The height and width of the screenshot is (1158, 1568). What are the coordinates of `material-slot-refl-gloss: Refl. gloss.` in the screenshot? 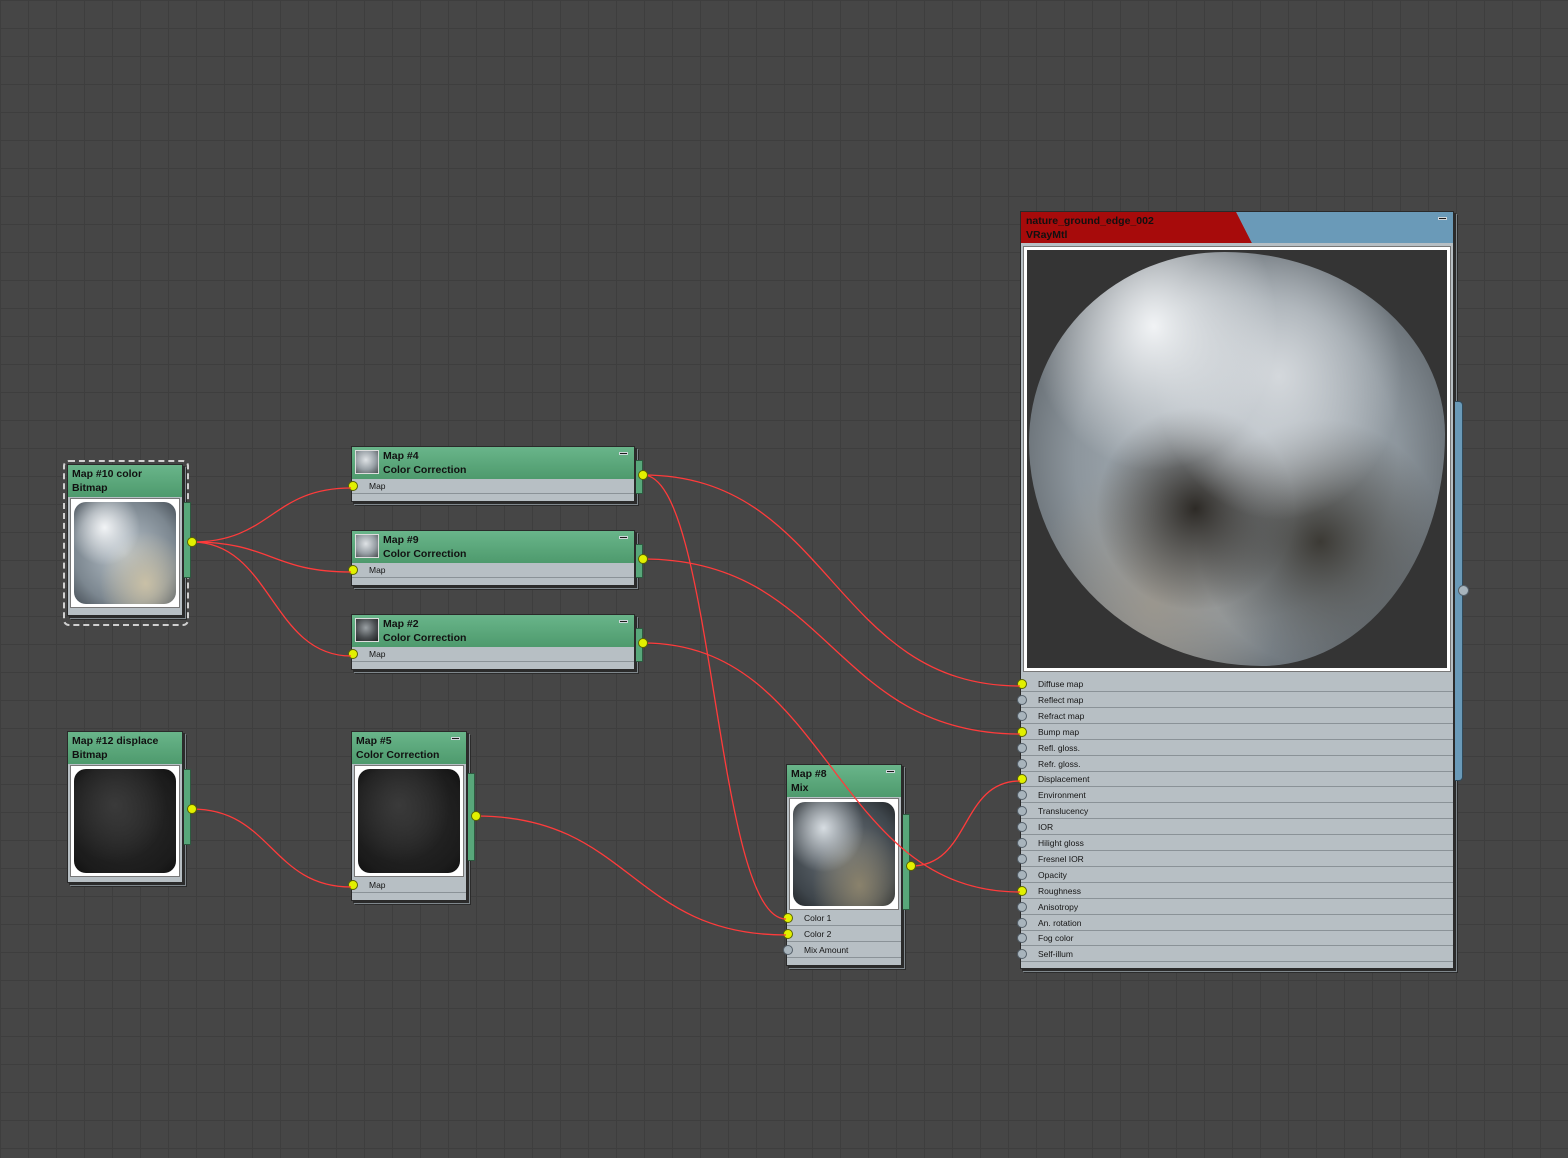 It's located at (1235, 748).